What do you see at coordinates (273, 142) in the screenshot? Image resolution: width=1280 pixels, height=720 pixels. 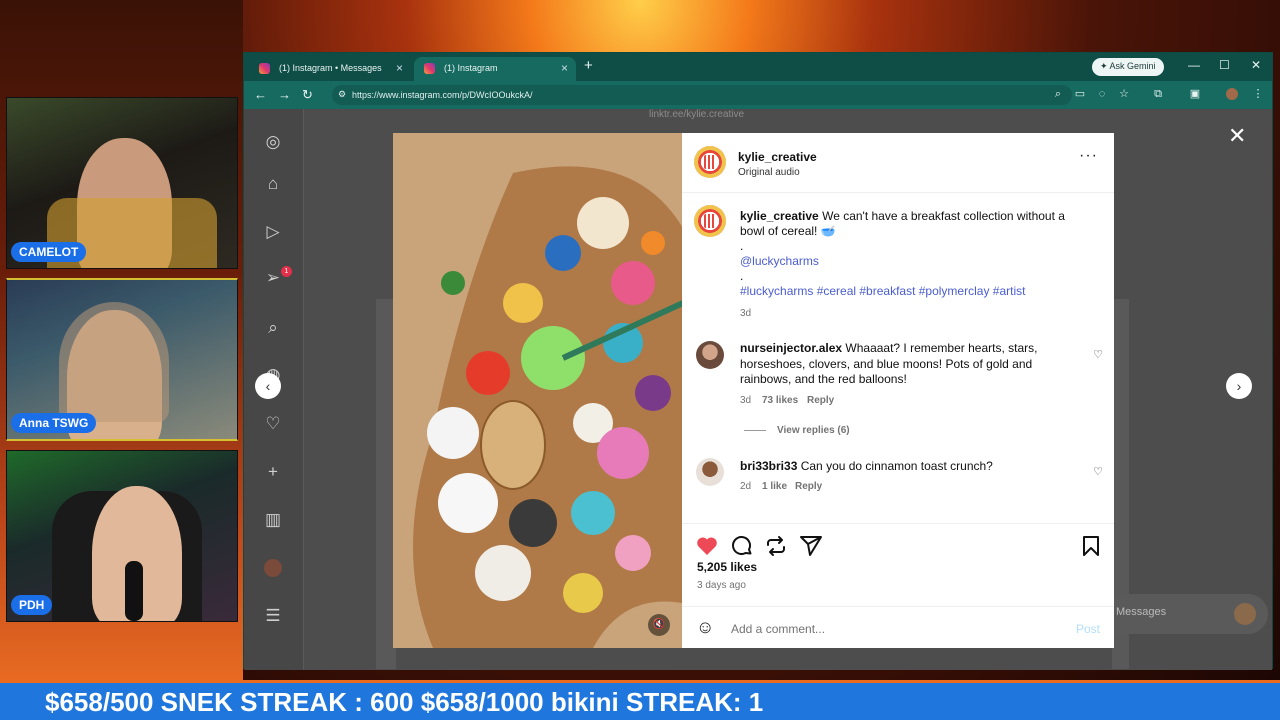 I see `instagram-logo-icon: ◎` at bounding box center [273, 142].